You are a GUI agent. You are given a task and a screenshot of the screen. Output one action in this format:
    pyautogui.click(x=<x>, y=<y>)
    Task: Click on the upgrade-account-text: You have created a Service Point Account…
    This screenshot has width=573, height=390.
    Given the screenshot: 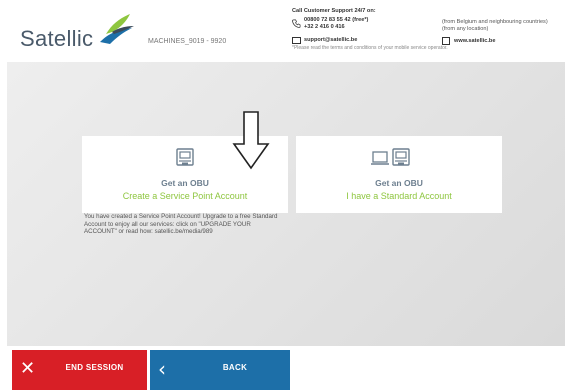 What is the action you would take?
    pyautogui.click(x=181, y=224)
    